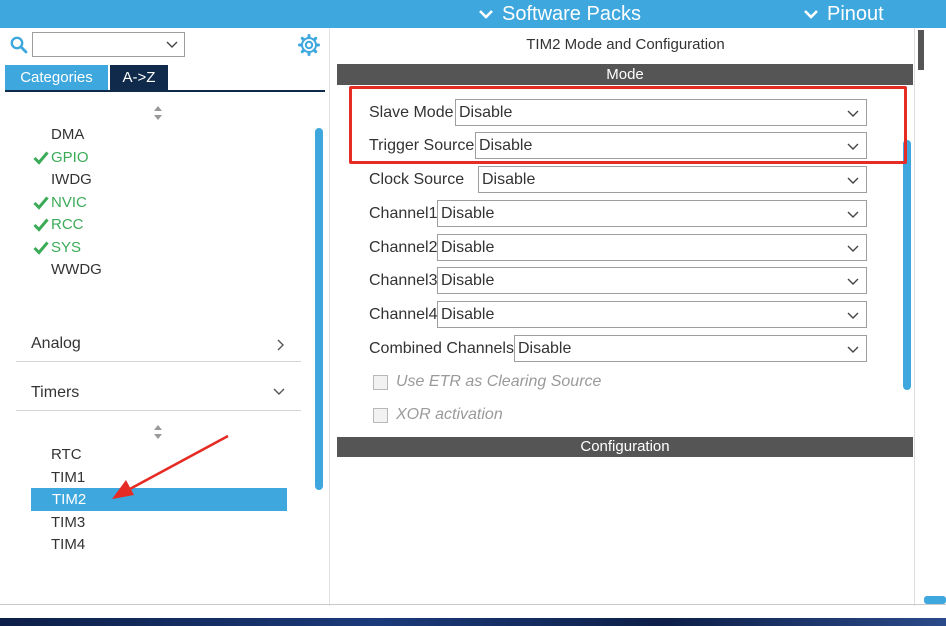 Image resolution: width=946 pixels, height=626 pixels. Describe the element at coordinates (69, 499) in the screenshot. I see `list-item-tim2-label: TIM2` at that location.